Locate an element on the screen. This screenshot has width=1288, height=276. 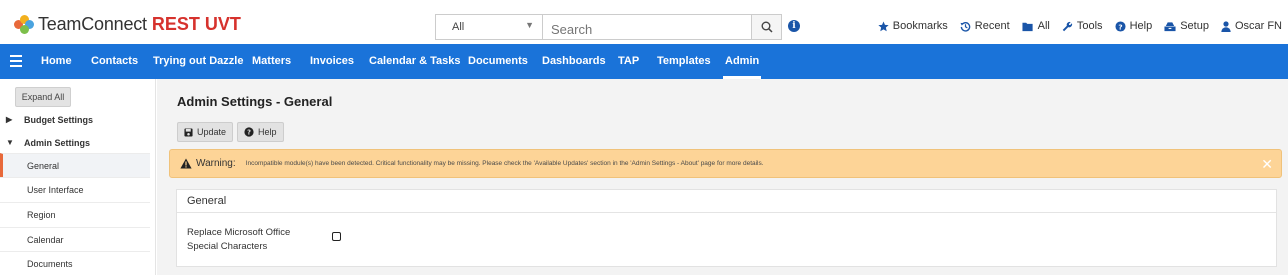
app-logo: TeamConnect REST UVT is located at coordinates (127, 24).